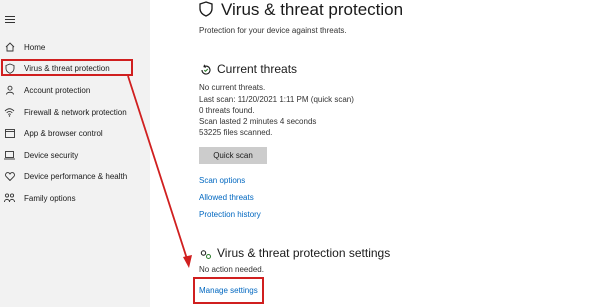 The width and height of the screenshot is (597, 307). Describe the element at coordinates (312, 9) in the screenshot. I see `page-title: Virus & threat protection` at that location.